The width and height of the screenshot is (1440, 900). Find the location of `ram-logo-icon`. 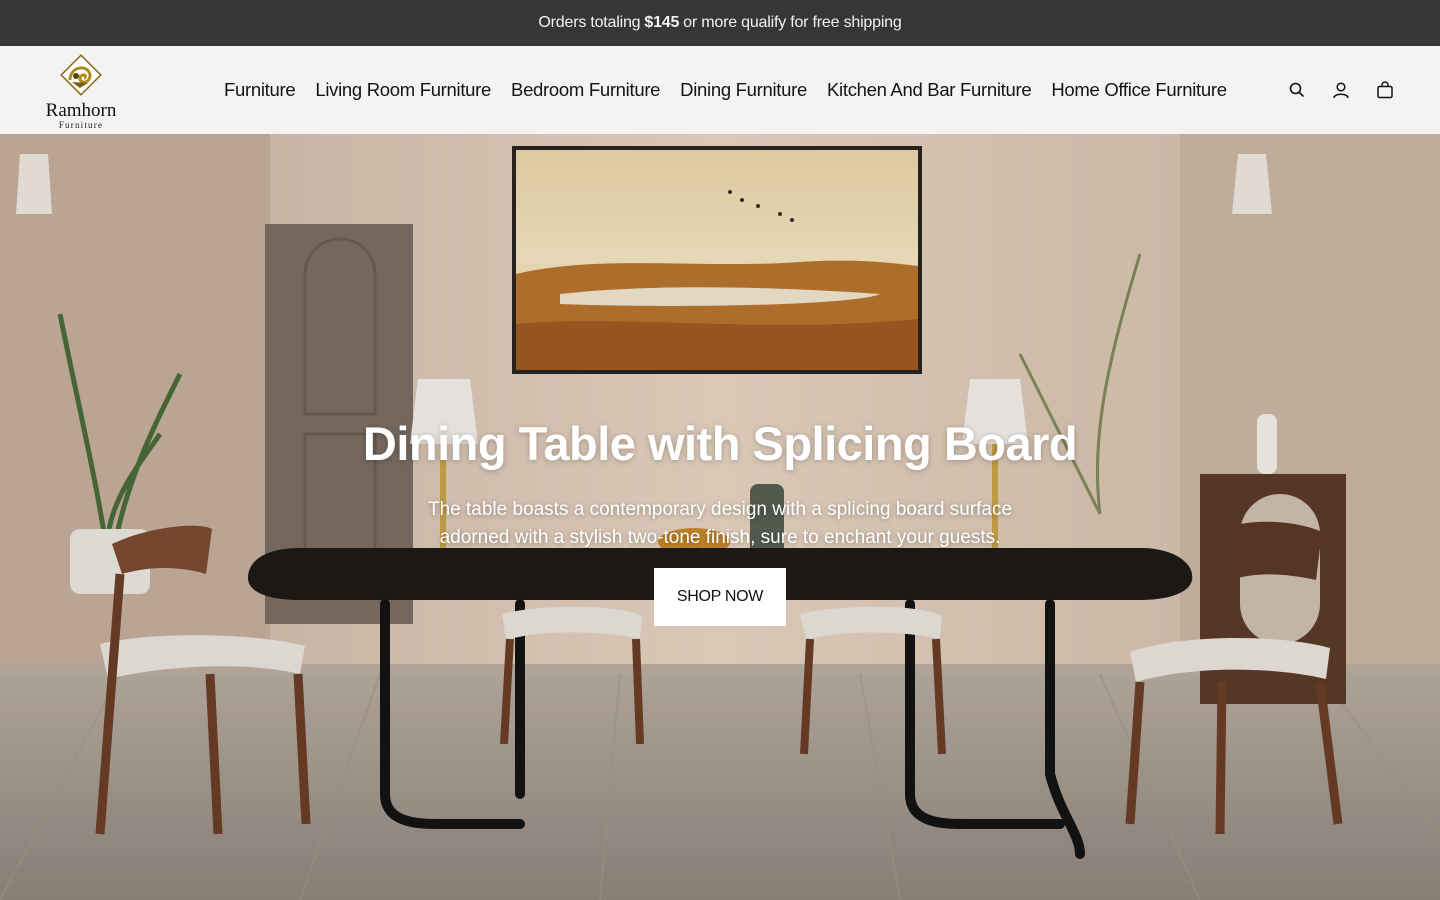

ram-logo-icon is located at coordinates (81, 75).